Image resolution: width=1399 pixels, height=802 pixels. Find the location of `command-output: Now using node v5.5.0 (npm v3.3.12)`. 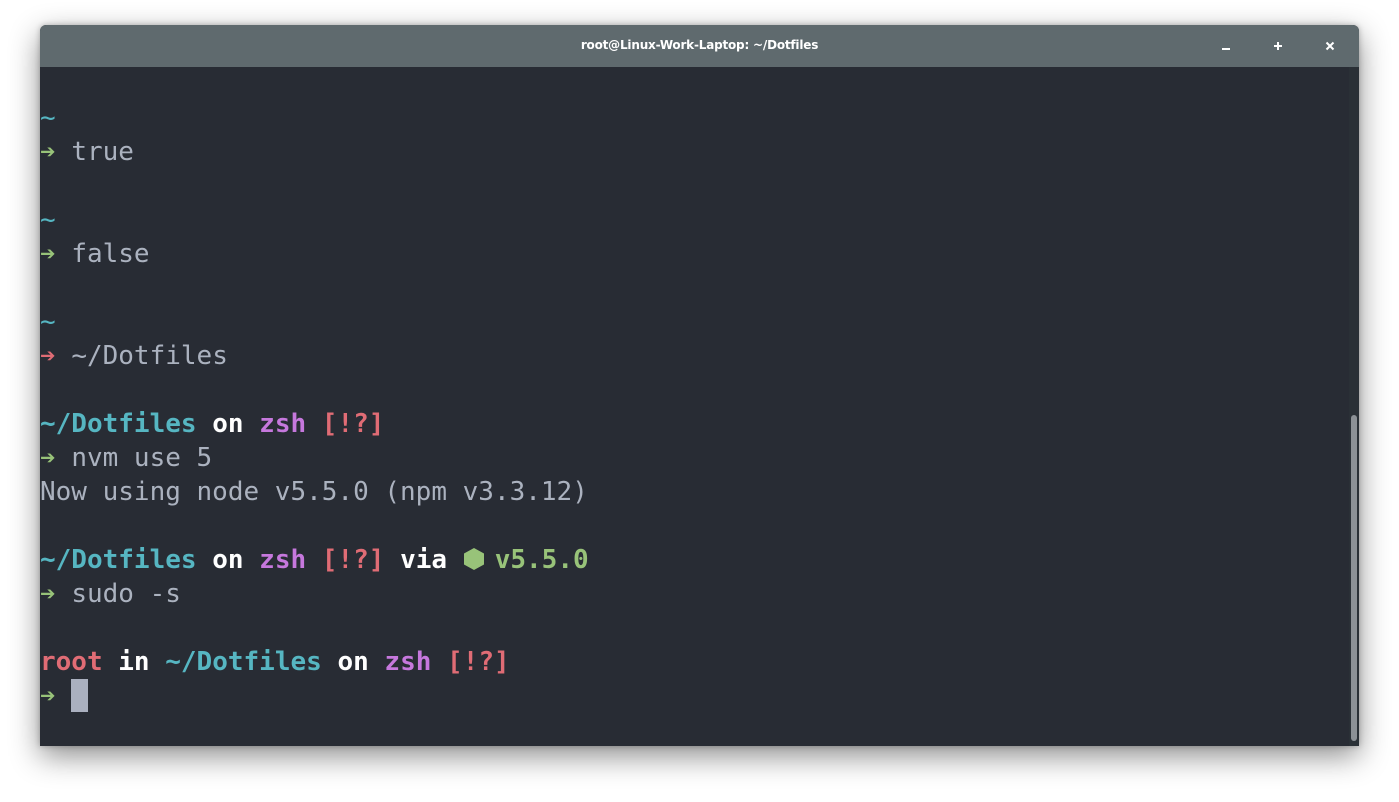

command-output: Now using node v5.5.0 (npm v3.3.12) is located at coordinates (314, 492).